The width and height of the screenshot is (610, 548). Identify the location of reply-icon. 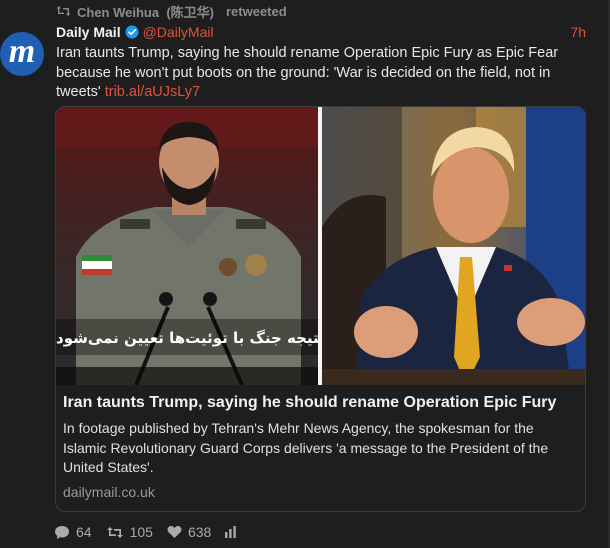
(62, 532).